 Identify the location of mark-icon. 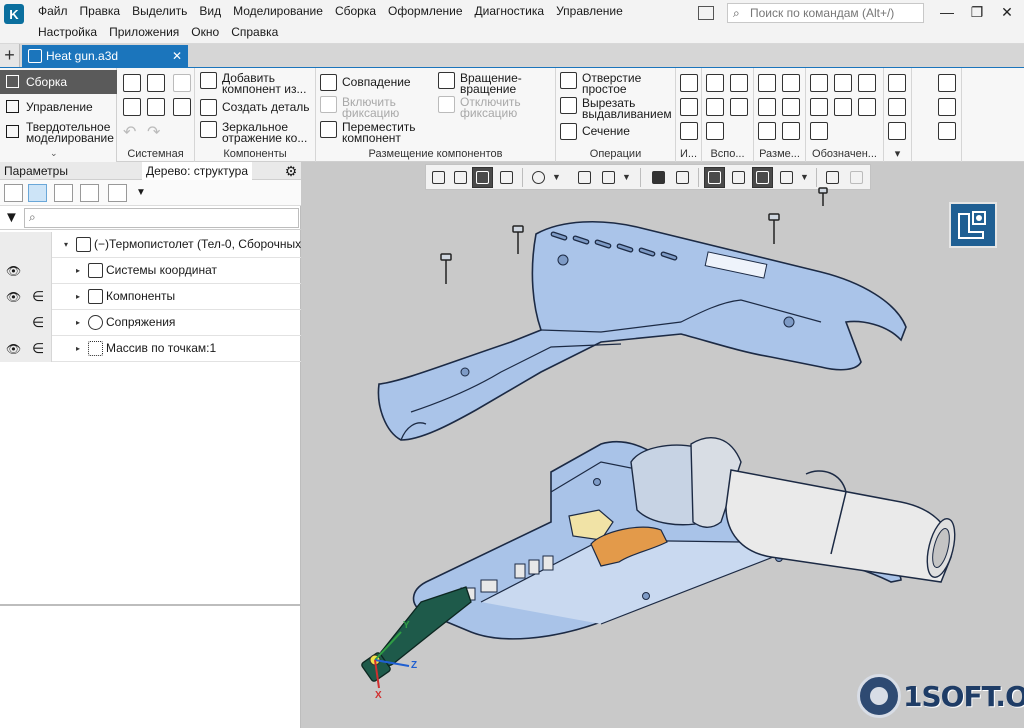
(867, 107).